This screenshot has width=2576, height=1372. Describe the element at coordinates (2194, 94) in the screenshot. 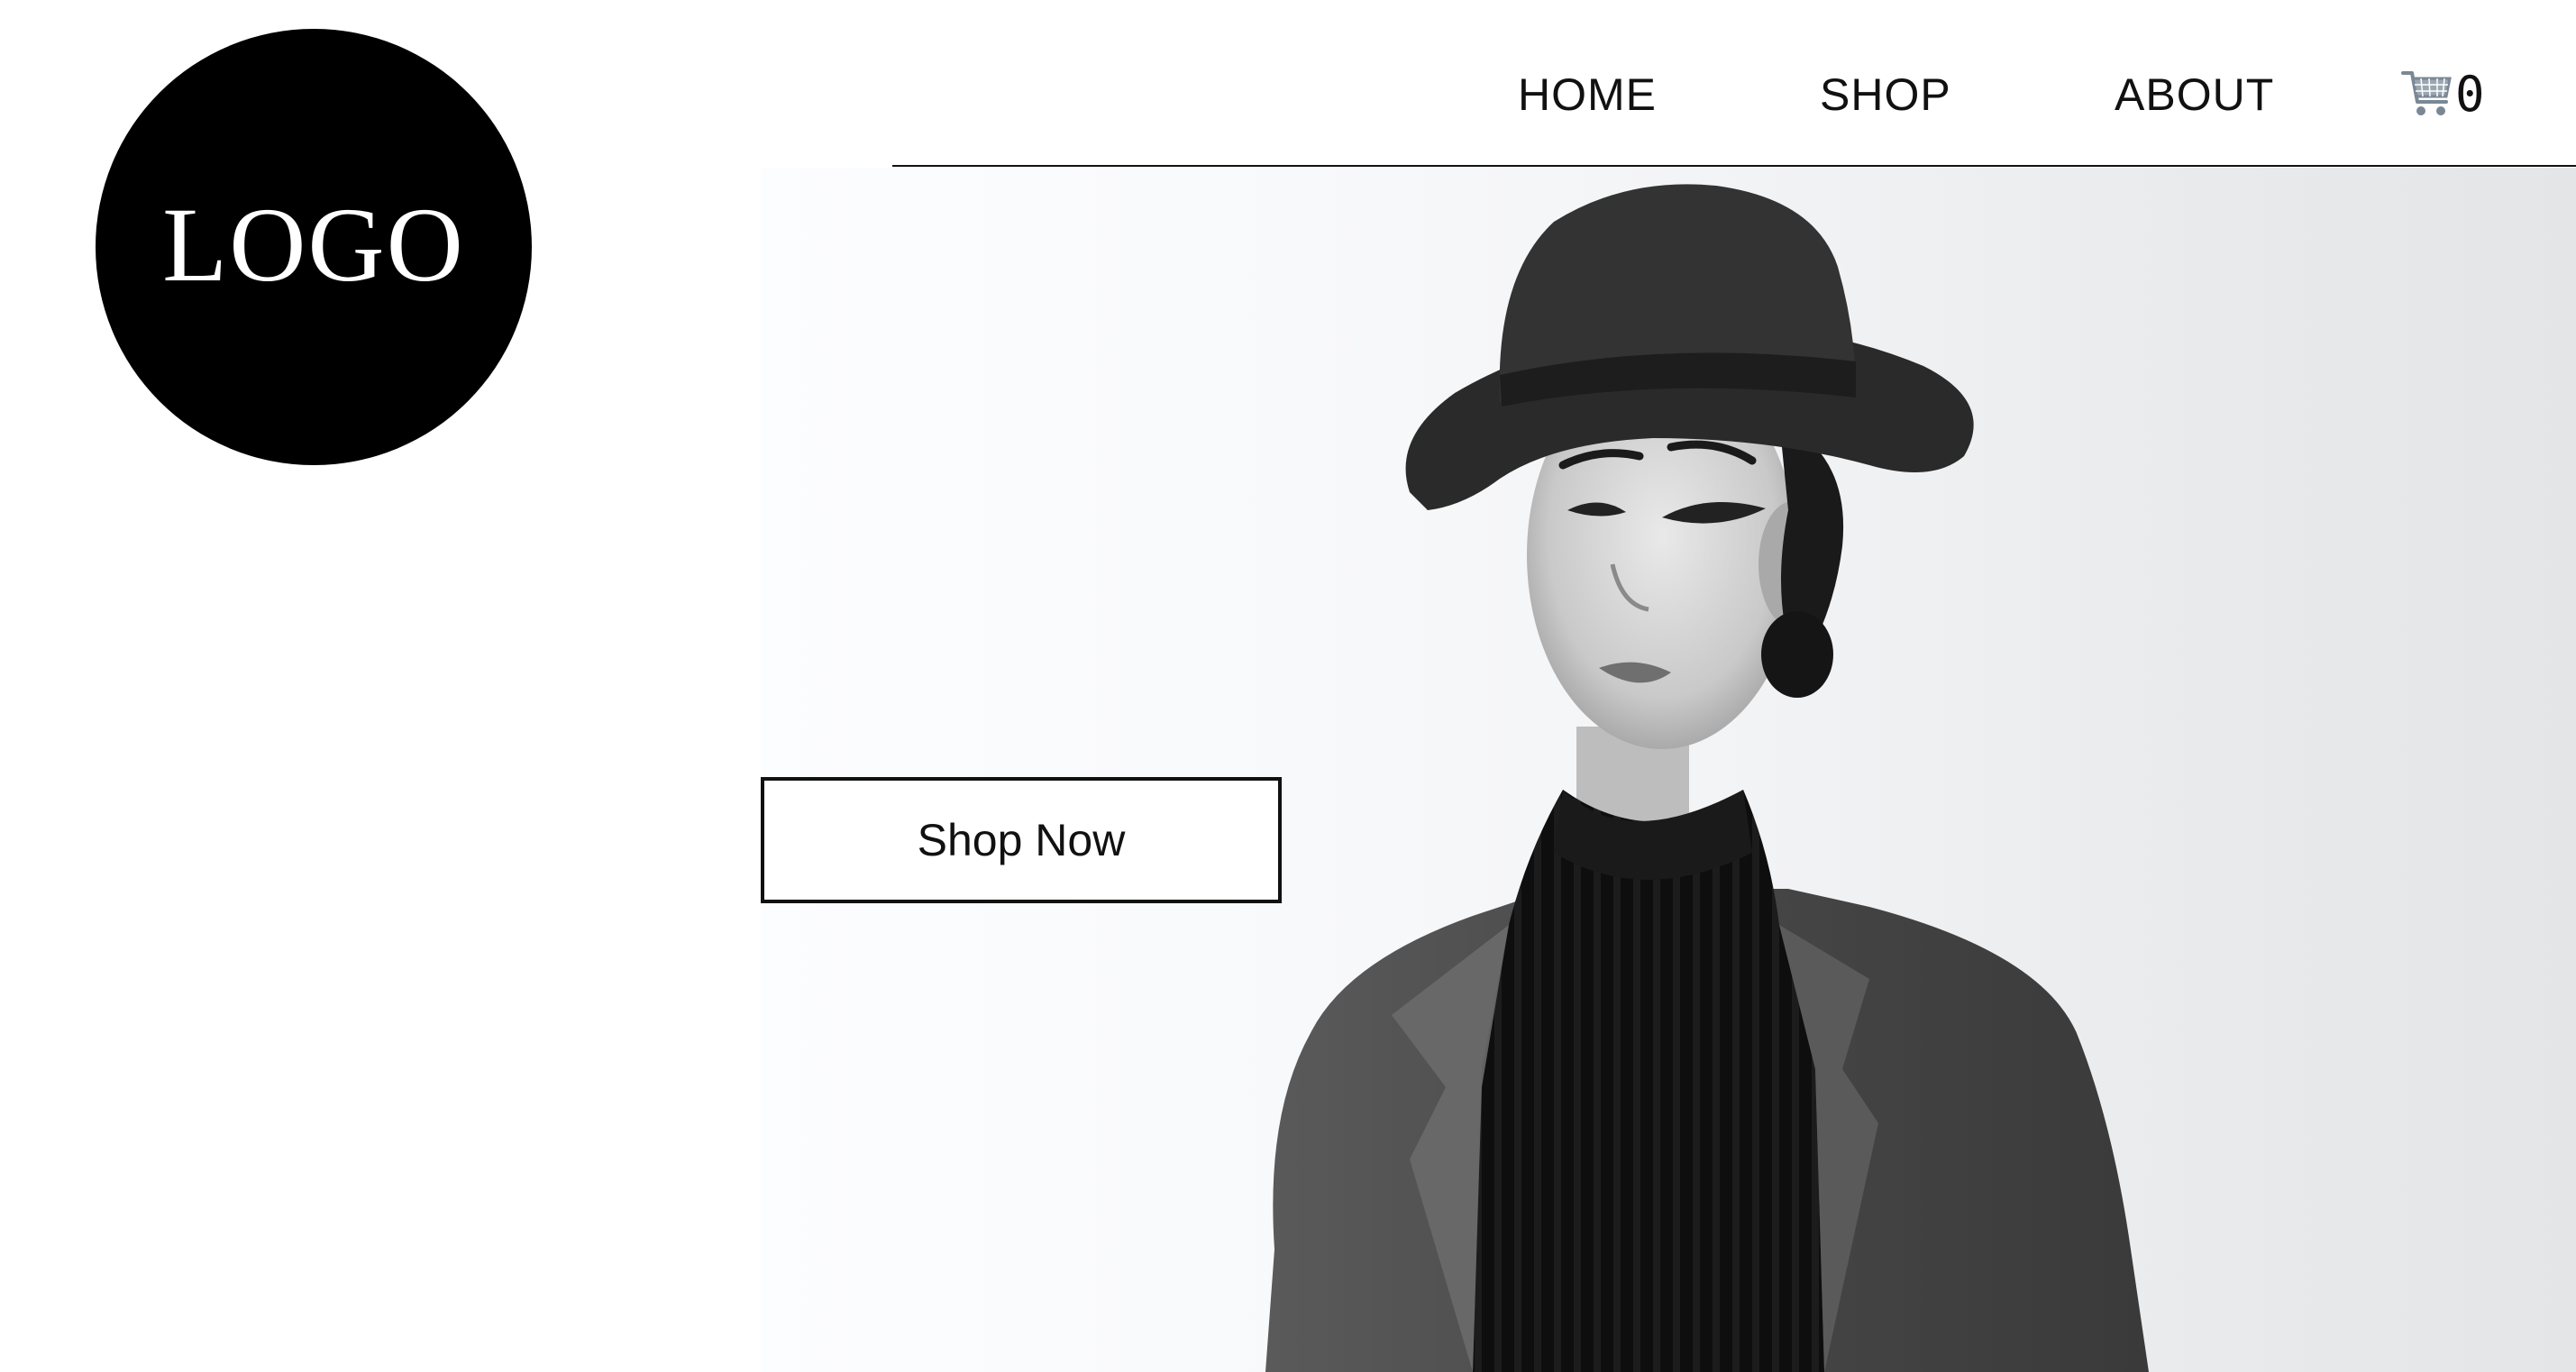

I see `nav-about-link: ABOUT` at that location.